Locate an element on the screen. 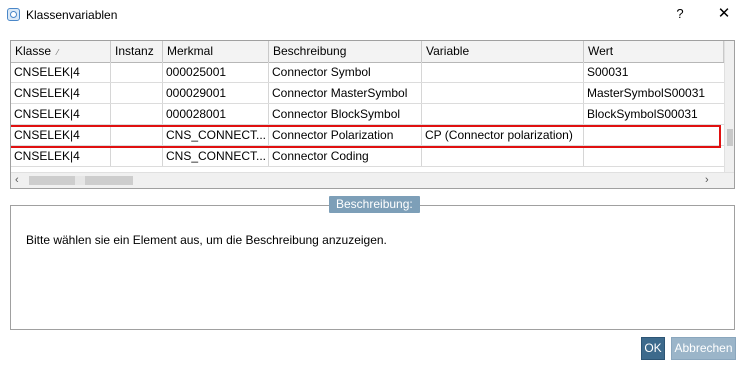  cell-merkmal: 000029001 is located at coordinates (216, 93).